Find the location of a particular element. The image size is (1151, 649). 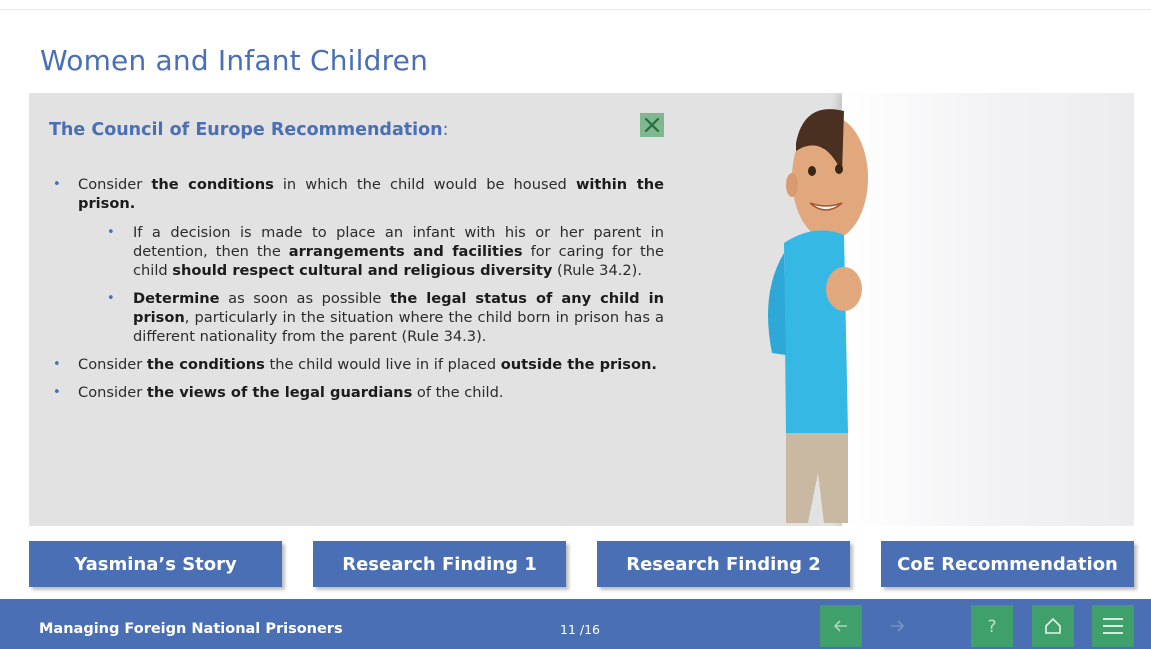

hamburger-menu-icon is located at coordinates (1113, 626).